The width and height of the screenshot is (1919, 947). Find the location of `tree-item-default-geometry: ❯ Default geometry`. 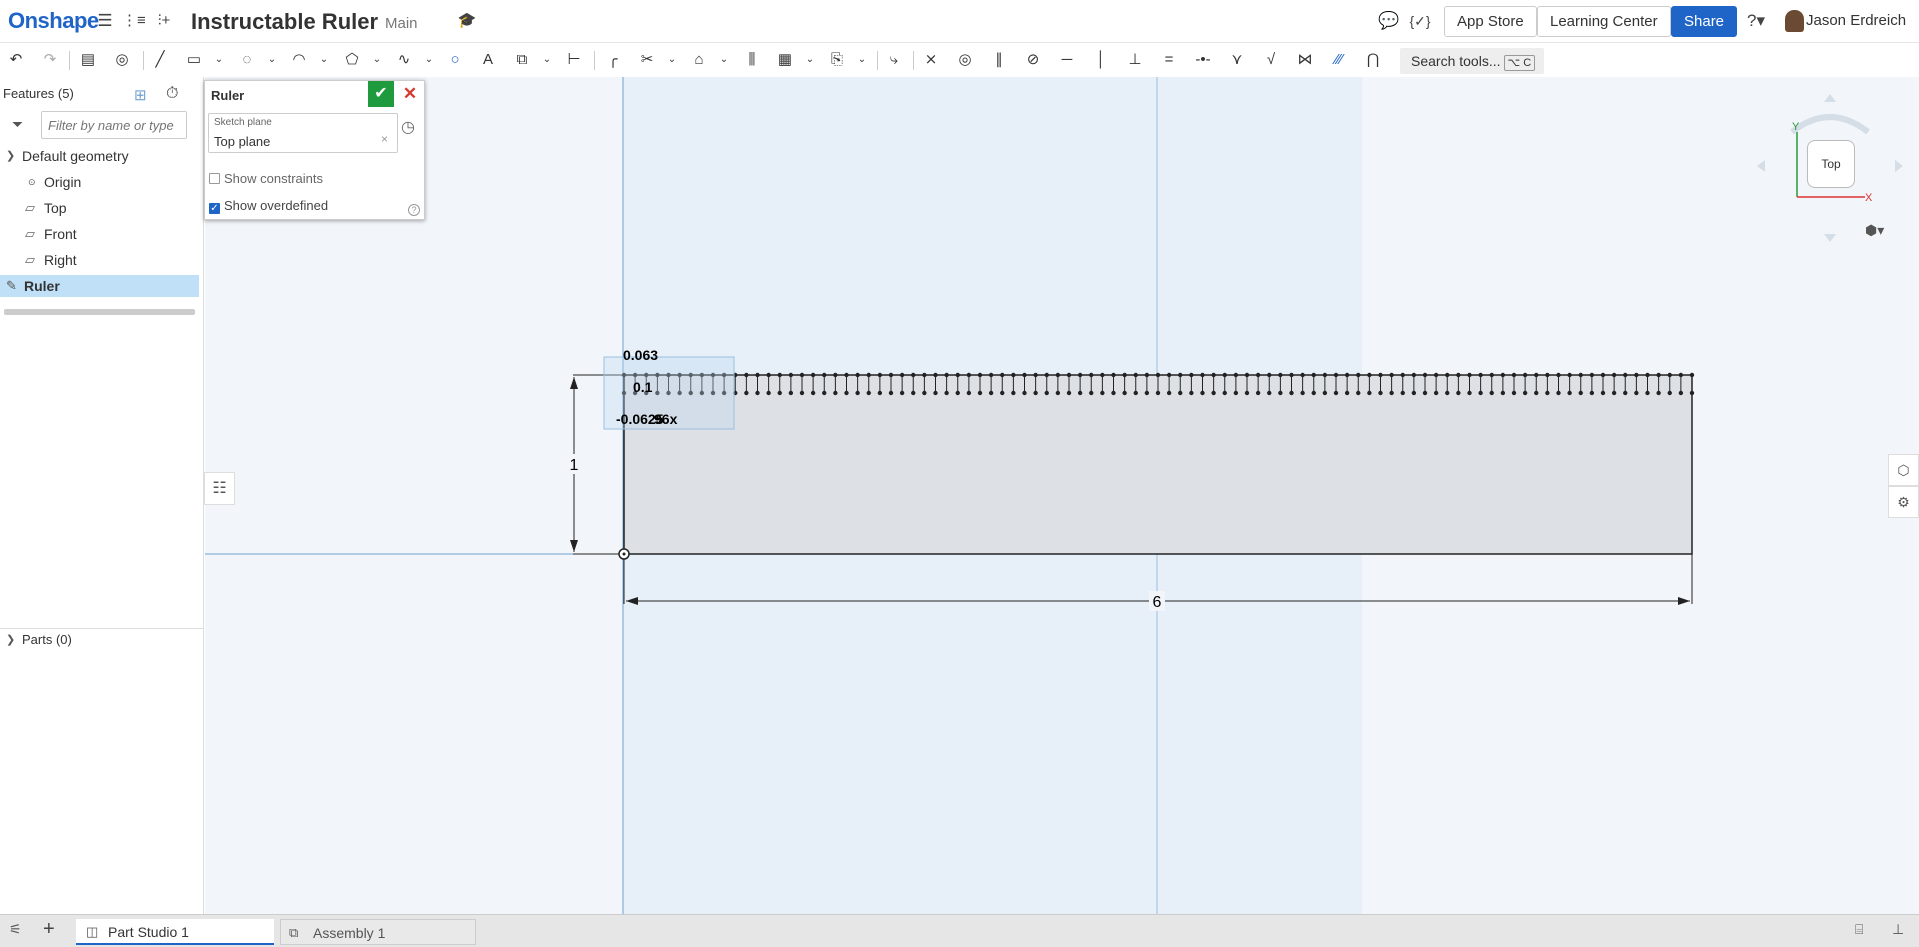

tree-item-default-geometry: ❯ Default geometry is located at coordinates (99, 156).